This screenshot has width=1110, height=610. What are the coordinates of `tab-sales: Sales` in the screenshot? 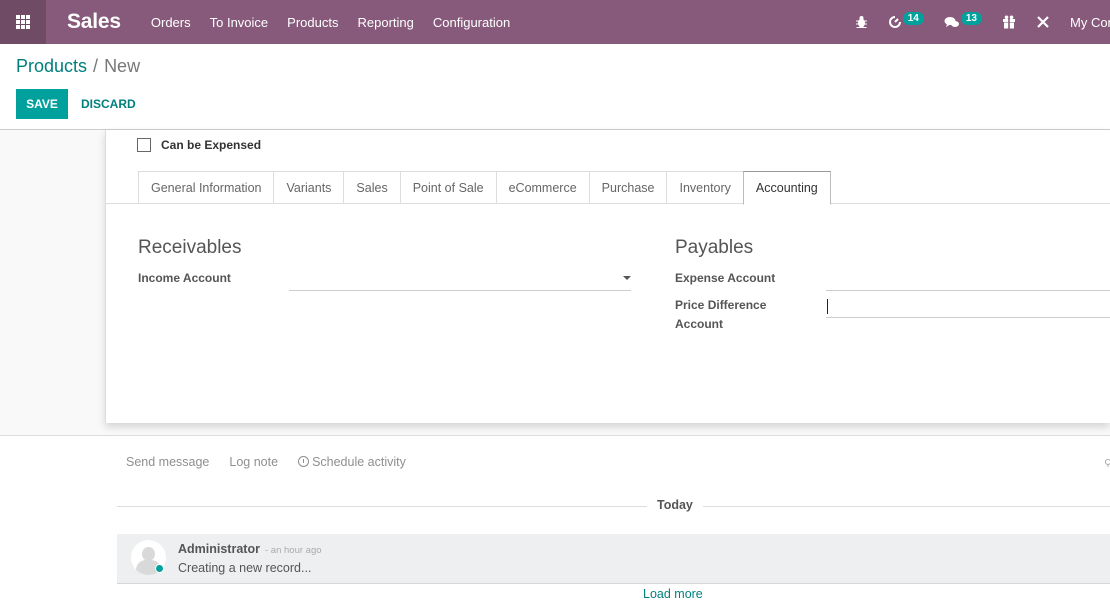 It's located at (371, 187).